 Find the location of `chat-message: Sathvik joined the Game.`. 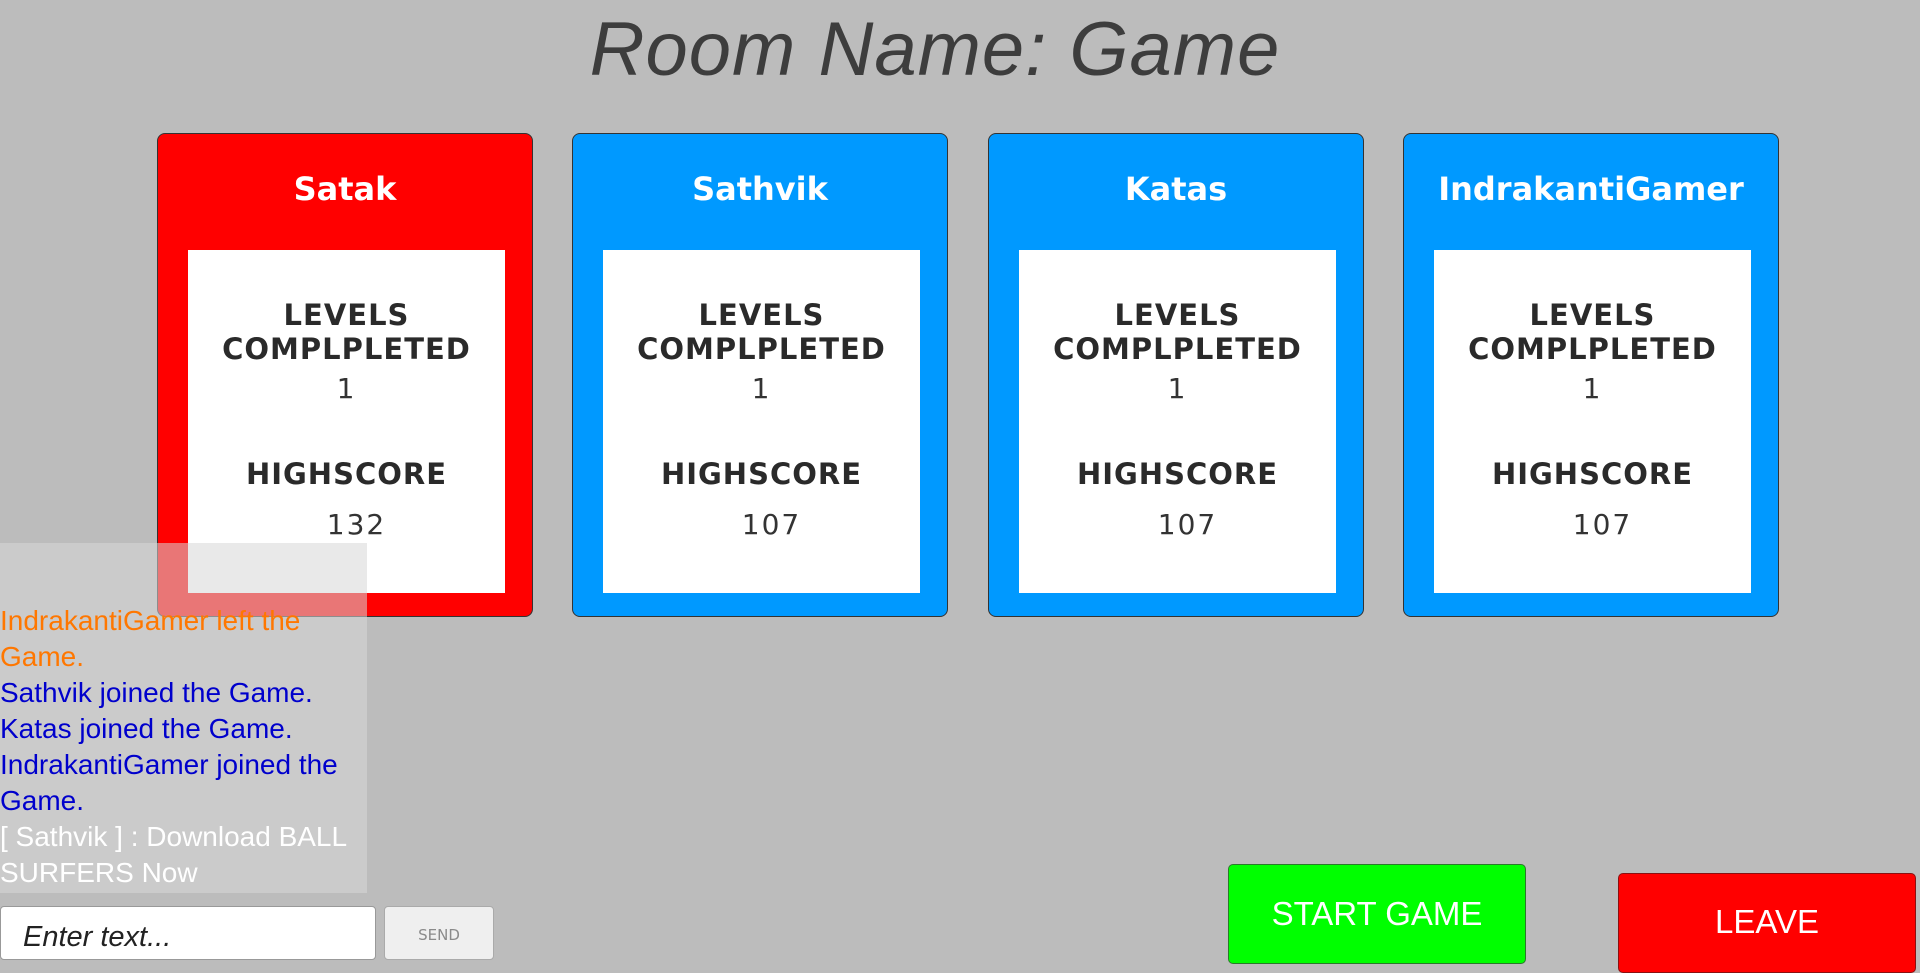

chat-message: Sathvik joined the Game. is located at coordinates (156, 692).